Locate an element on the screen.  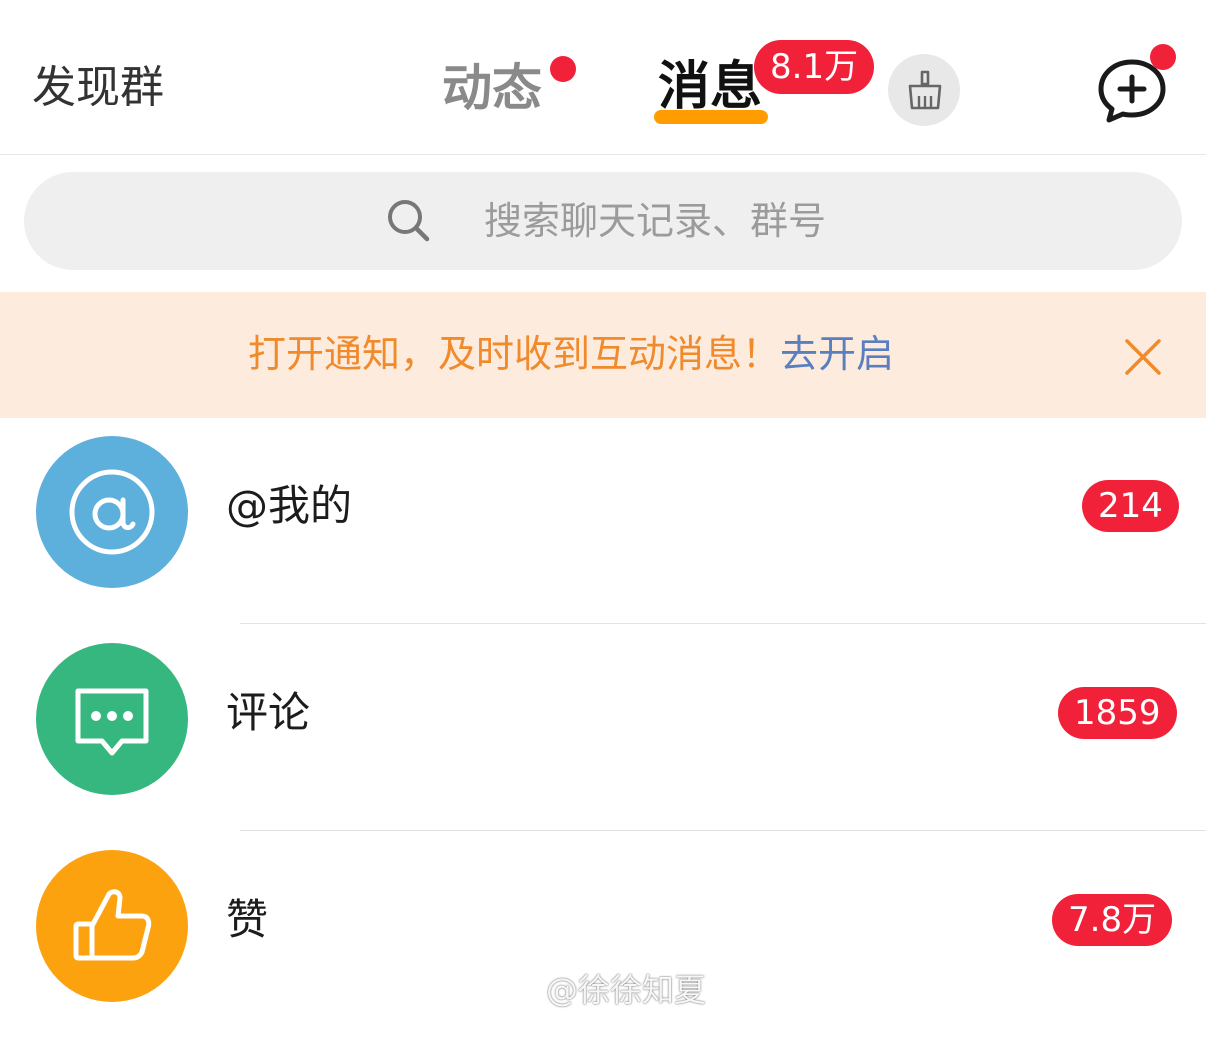
notification-banner: 打开通知，及时收到互动消息！去开启 is located at coordinates (603, 355).